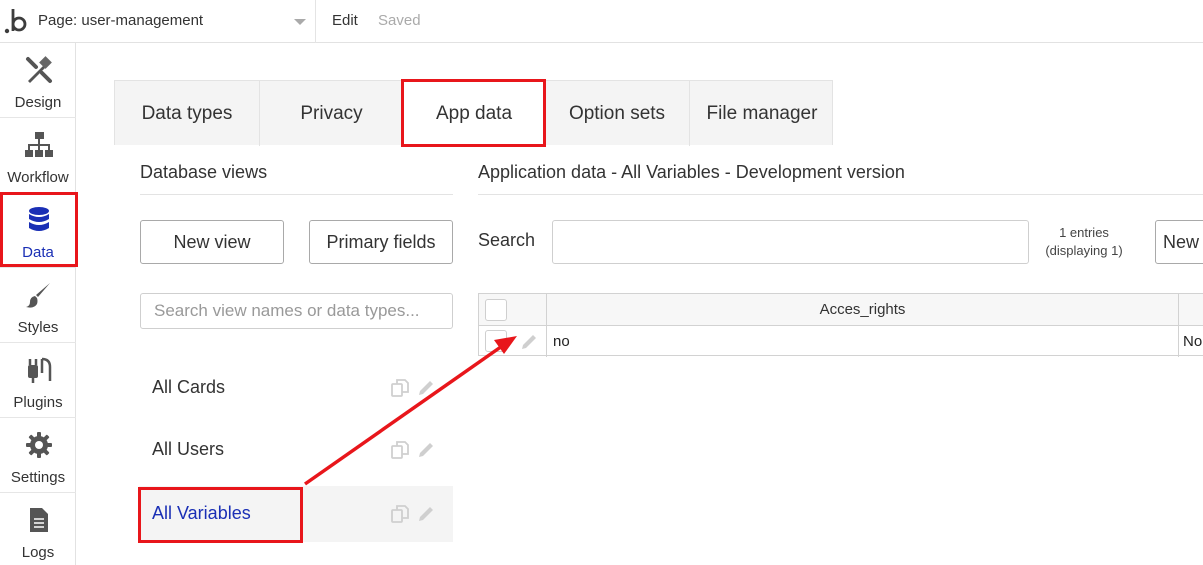  I want to click on bubble-logo-icon, so click(17, 21).